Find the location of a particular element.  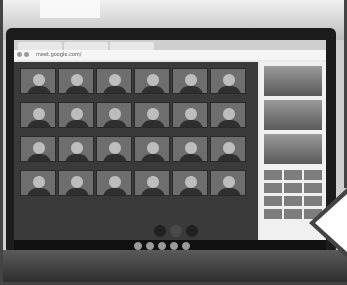

settings-icon is located at coordinates (174, 246).